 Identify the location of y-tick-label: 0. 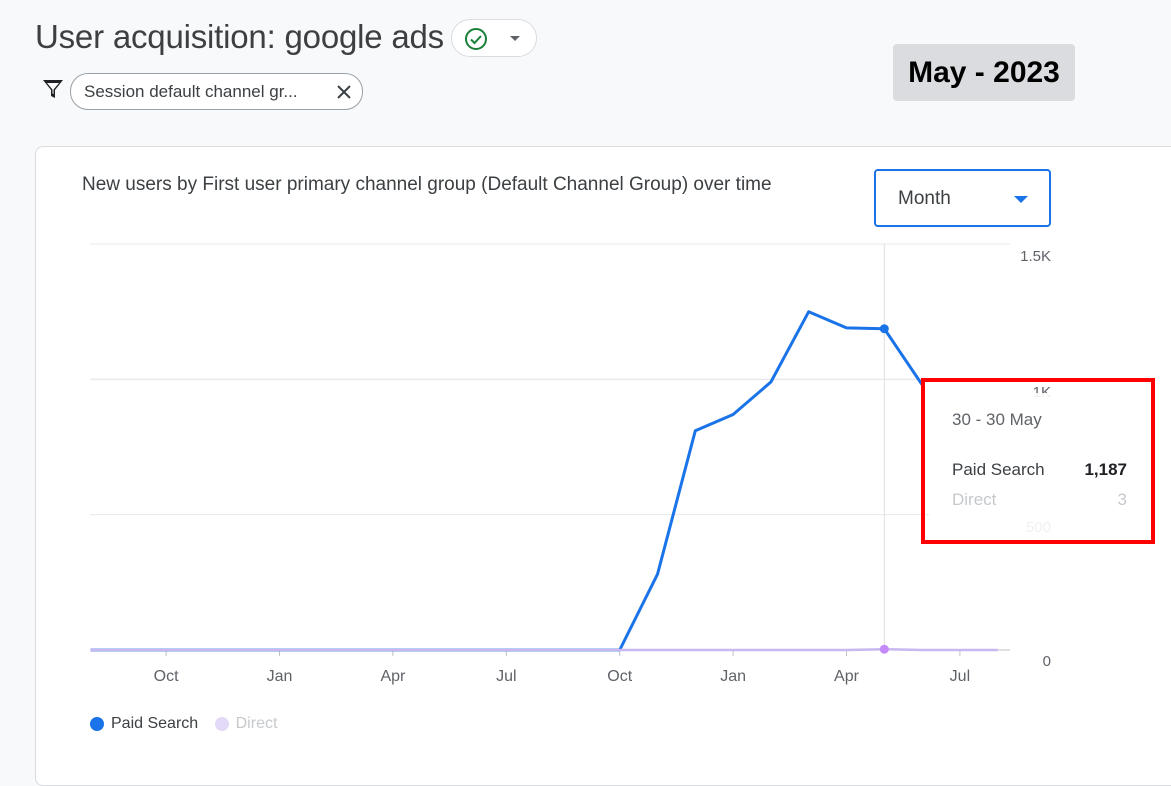
(1047, 661).